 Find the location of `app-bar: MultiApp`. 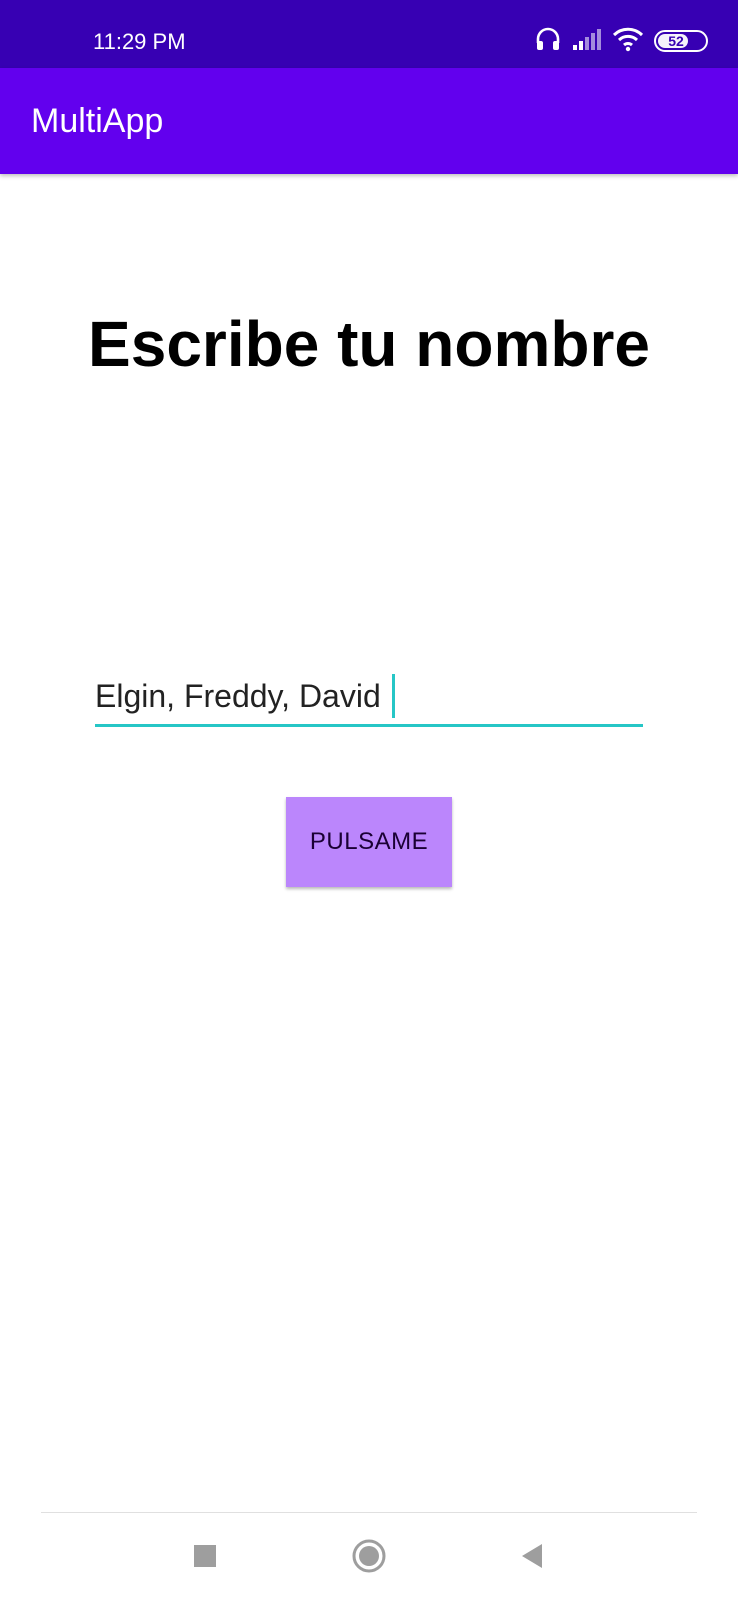

app-bar: MultiApp is located at coordinates (369, 121).